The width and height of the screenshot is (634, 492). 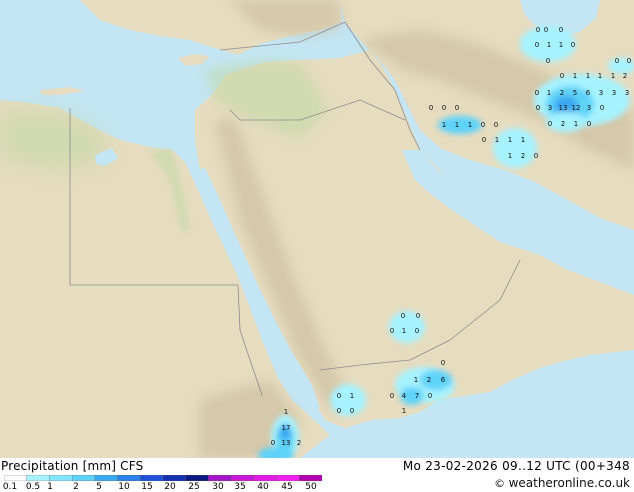 I want to click on precip-value-label: 4, so click(x=404, y=396).